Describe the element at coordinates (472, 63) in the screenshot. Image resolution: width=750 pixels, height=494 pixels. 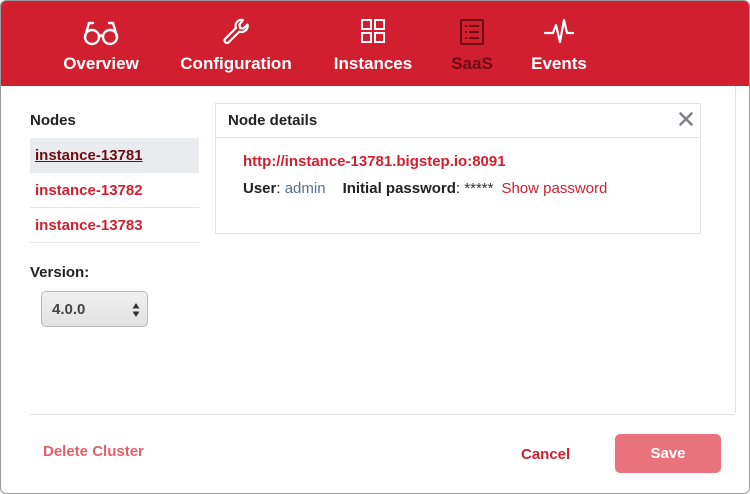
I see `tab-saas-label: SaaS` at that location.